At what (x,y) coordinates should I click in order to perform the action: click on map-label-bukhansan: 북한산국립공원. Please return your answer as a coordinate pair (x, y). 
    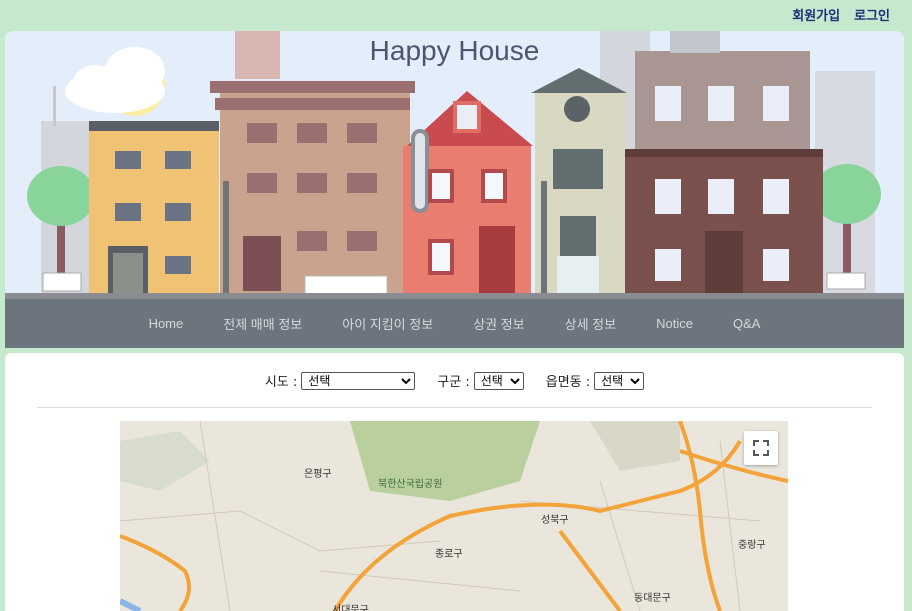
    Looking at the image, I should click on (410, 484).